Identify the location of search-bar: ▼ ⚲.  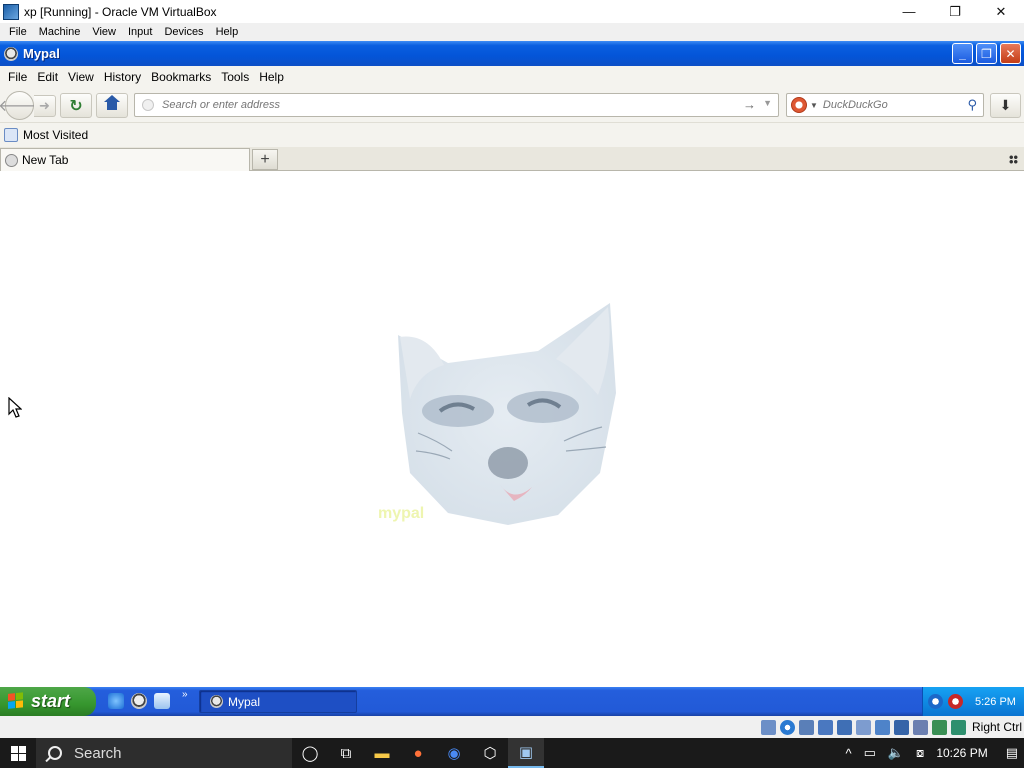
(885, 105).